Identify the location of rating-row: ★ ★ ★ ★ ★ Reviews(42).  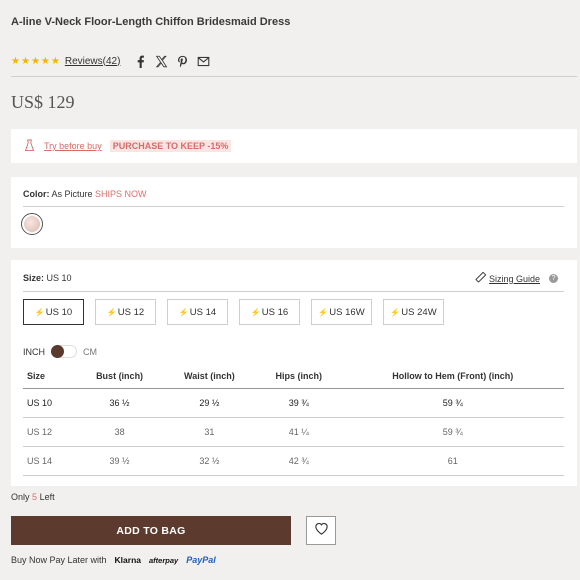
(110, 61).